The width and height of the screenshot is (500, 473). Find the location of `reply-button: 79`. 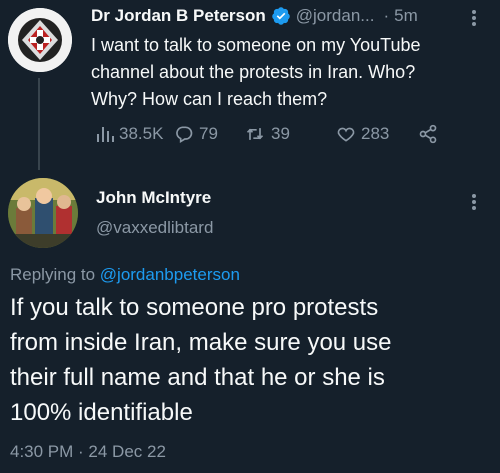

reply-button: 79 is located at coordinates (196, 134).